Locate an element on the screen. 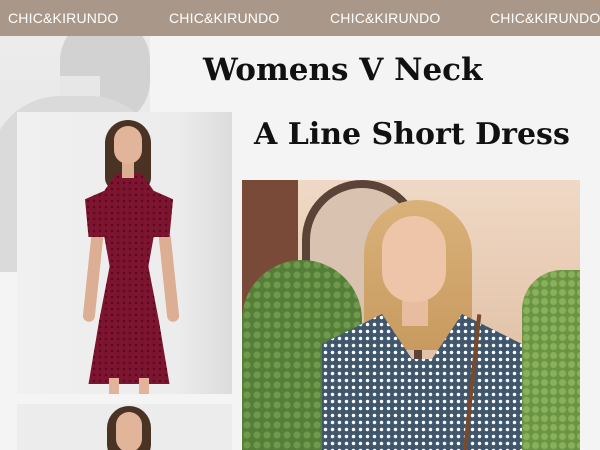  product-title-line-2: A Line Short Dress is located at coordinates (412, 134).